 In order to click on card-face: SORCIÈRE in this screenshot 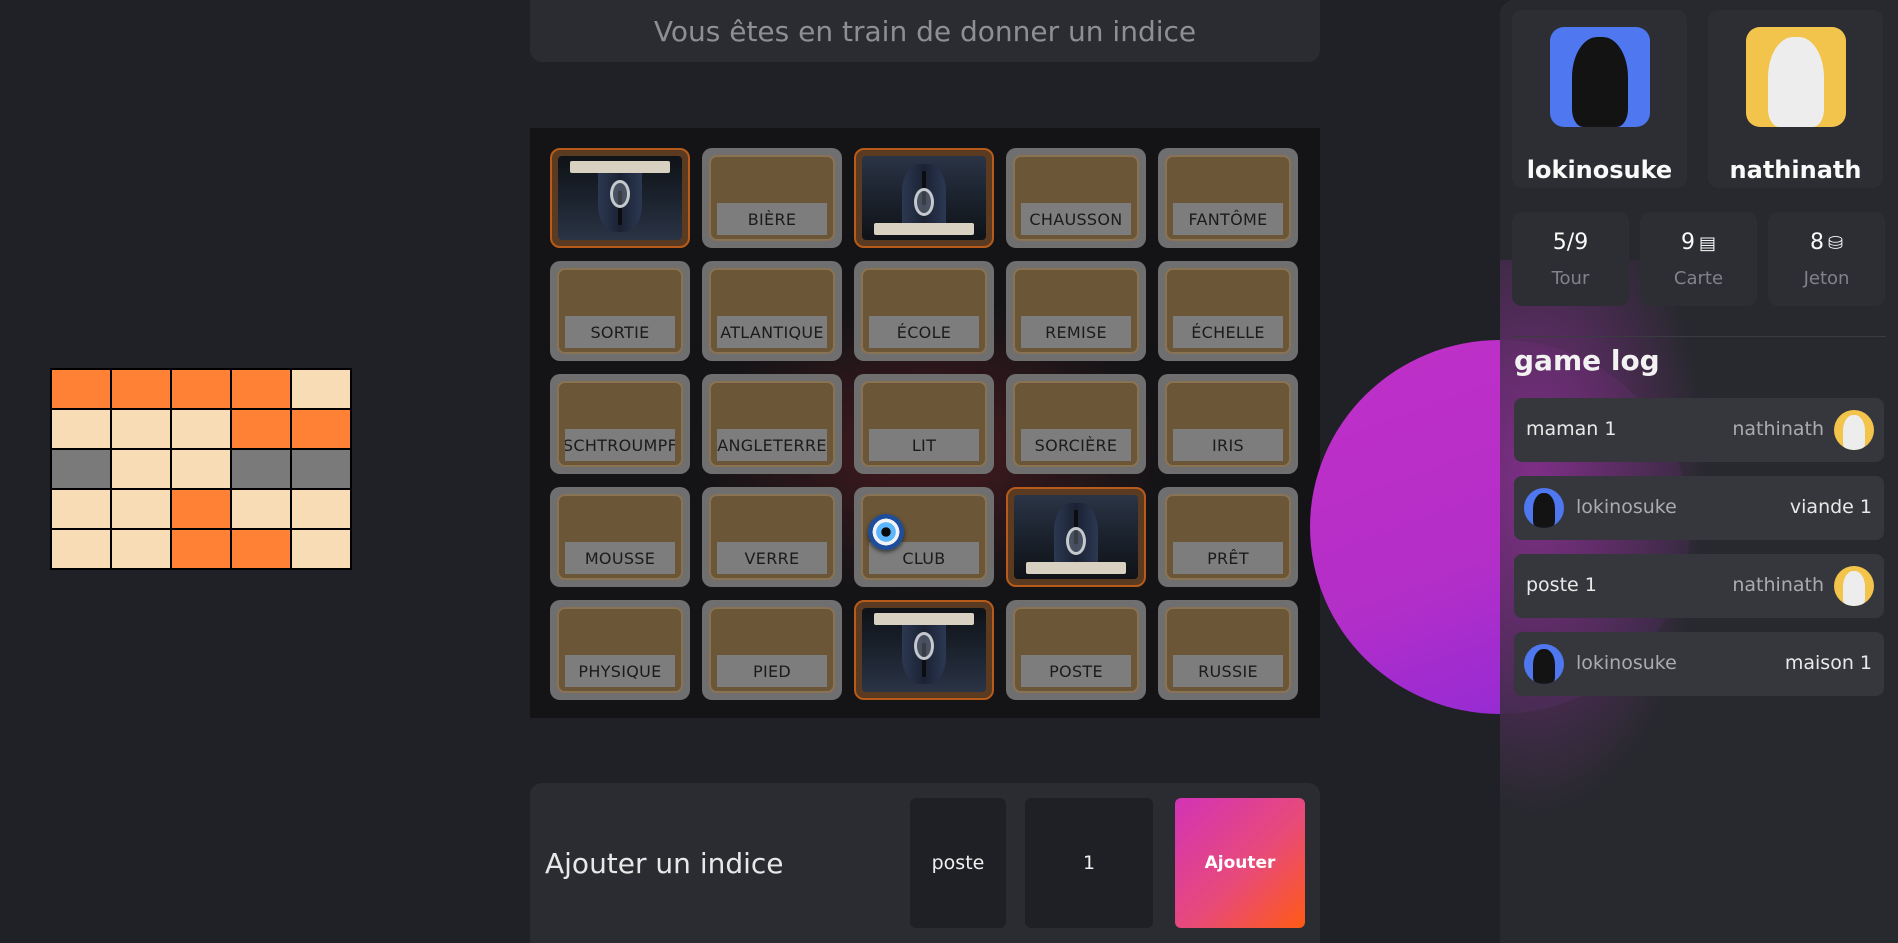, I will do `click(1076, 424)`.